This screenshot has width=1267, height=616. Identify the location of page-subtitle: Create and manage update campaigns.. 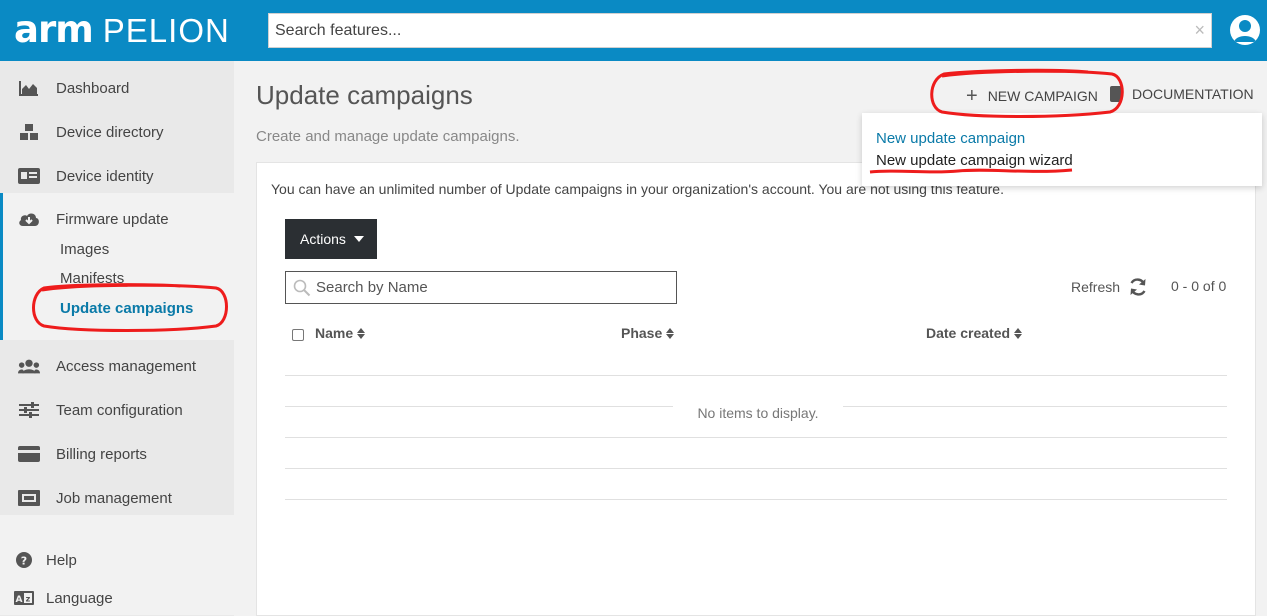
(388, 136).